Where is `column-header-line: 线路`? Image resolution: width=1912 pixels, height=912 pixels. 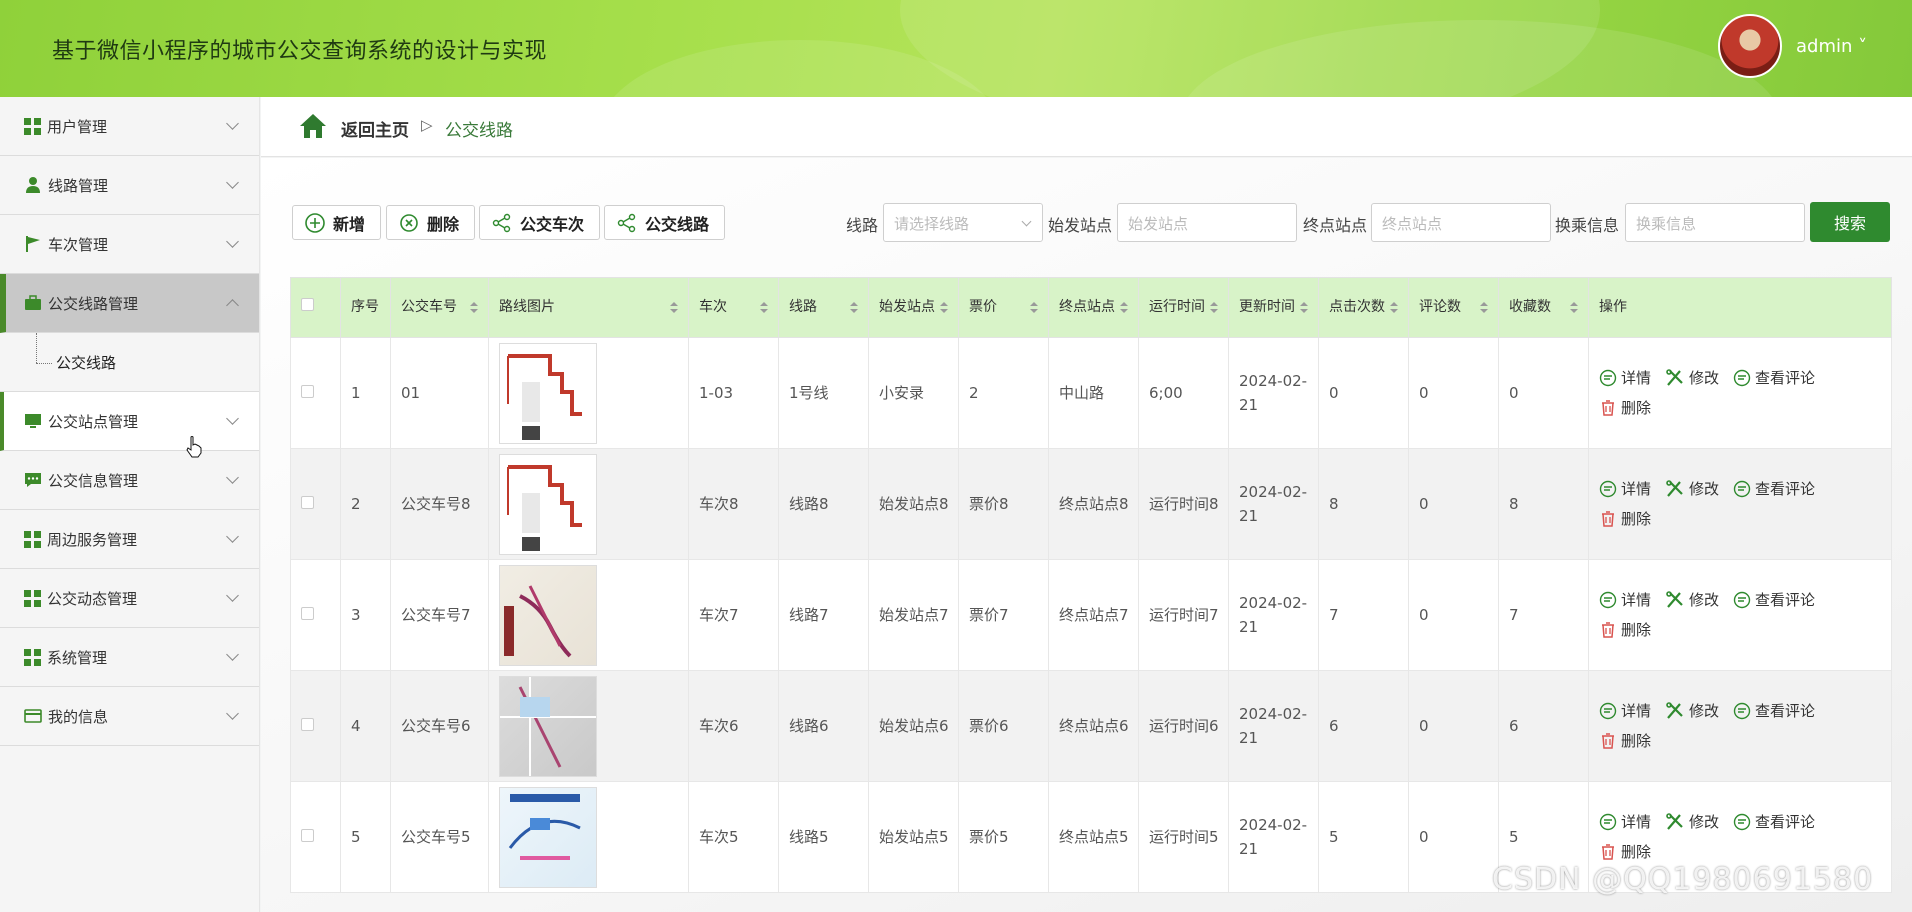 column-header-line: 线路 is located at coordinates (823, 307).